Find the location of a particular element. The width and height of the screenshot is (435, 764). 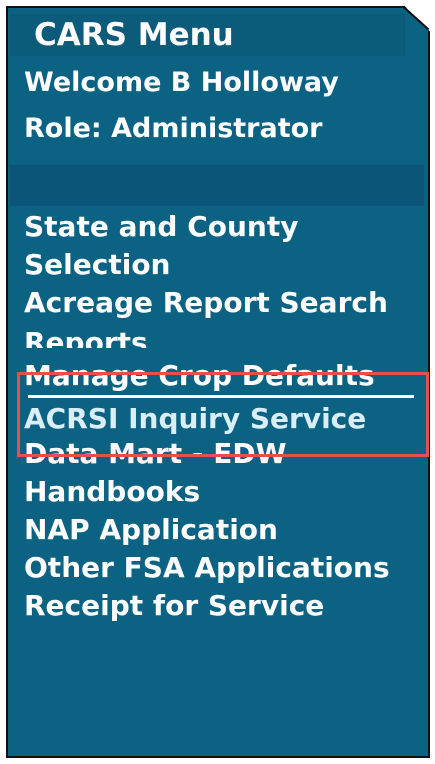

menu-item-receipt-for-service: Receipt for Service is located at coordinates (222, 606).